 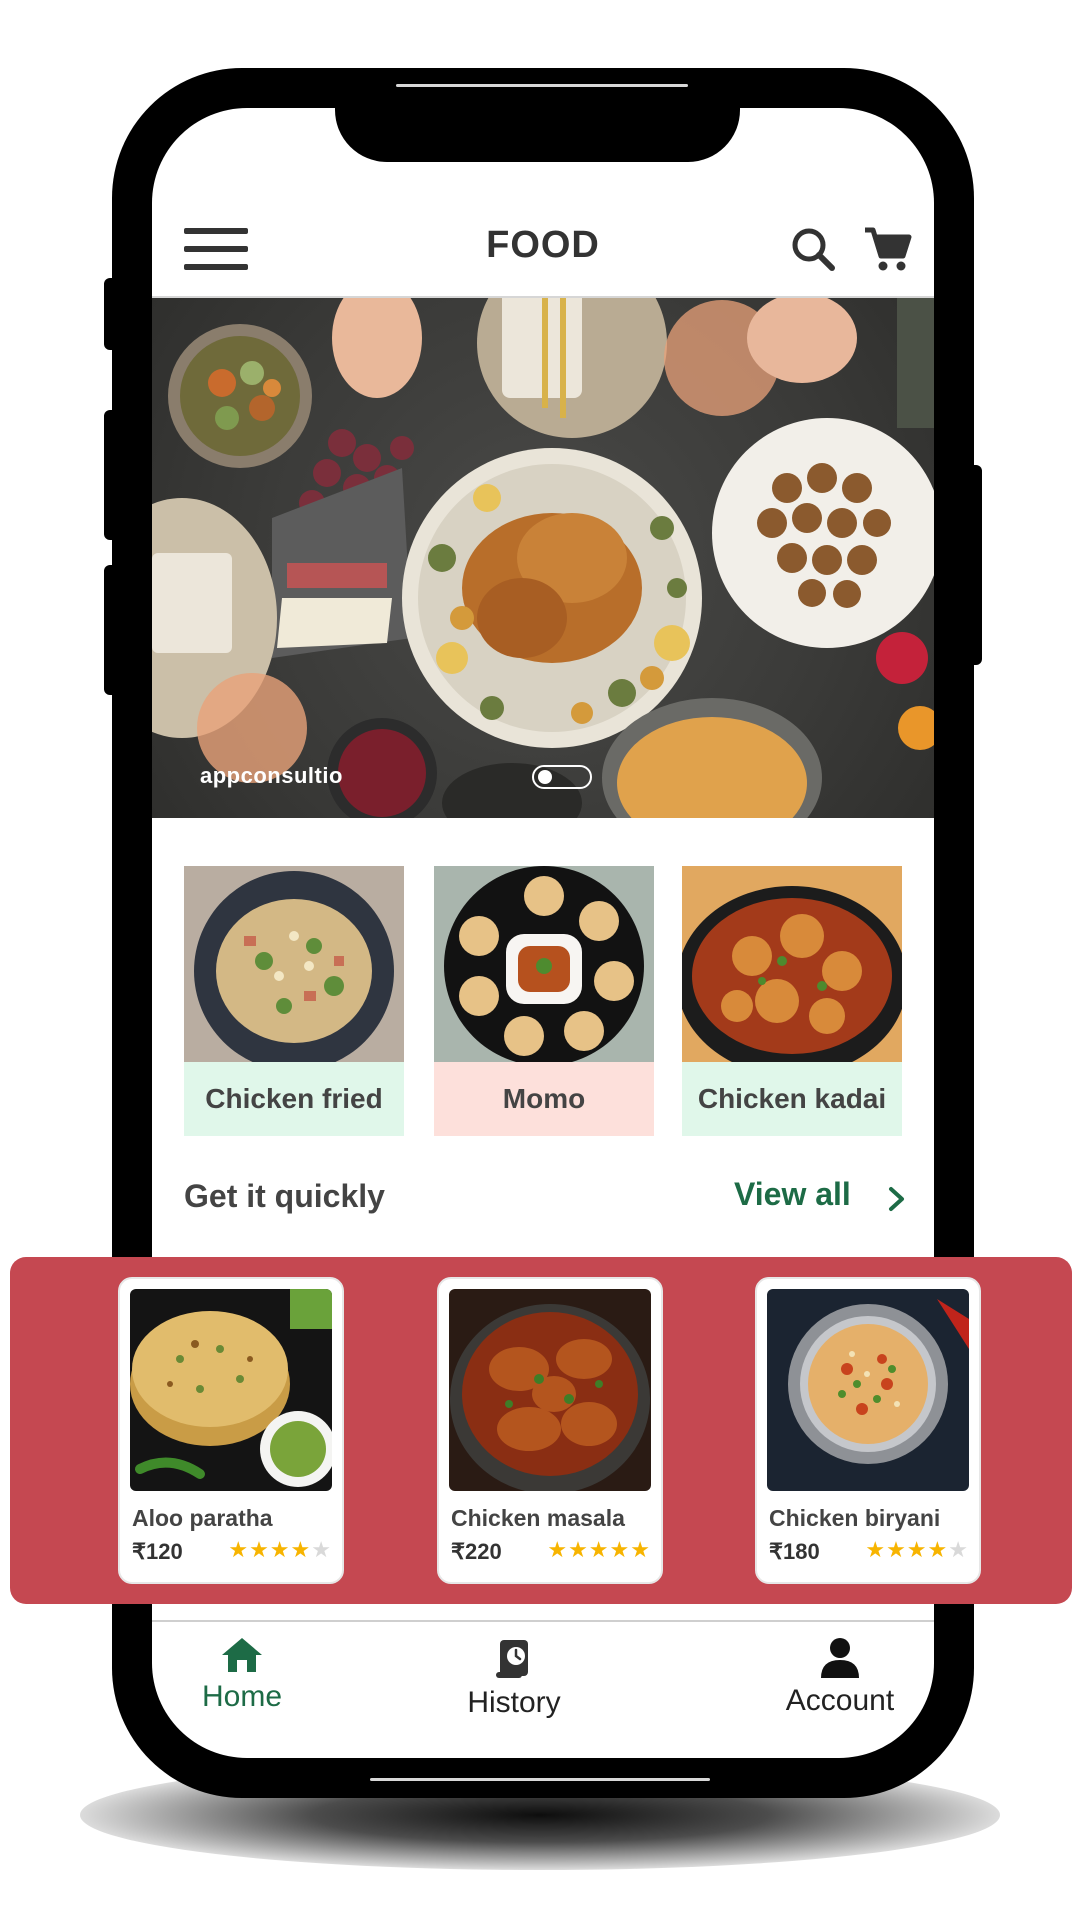 What do you see at coordinates (271, 775) in the screenshot?
I see `hero-brand-watermark: appconsultio` at bounding box center [271, 775].